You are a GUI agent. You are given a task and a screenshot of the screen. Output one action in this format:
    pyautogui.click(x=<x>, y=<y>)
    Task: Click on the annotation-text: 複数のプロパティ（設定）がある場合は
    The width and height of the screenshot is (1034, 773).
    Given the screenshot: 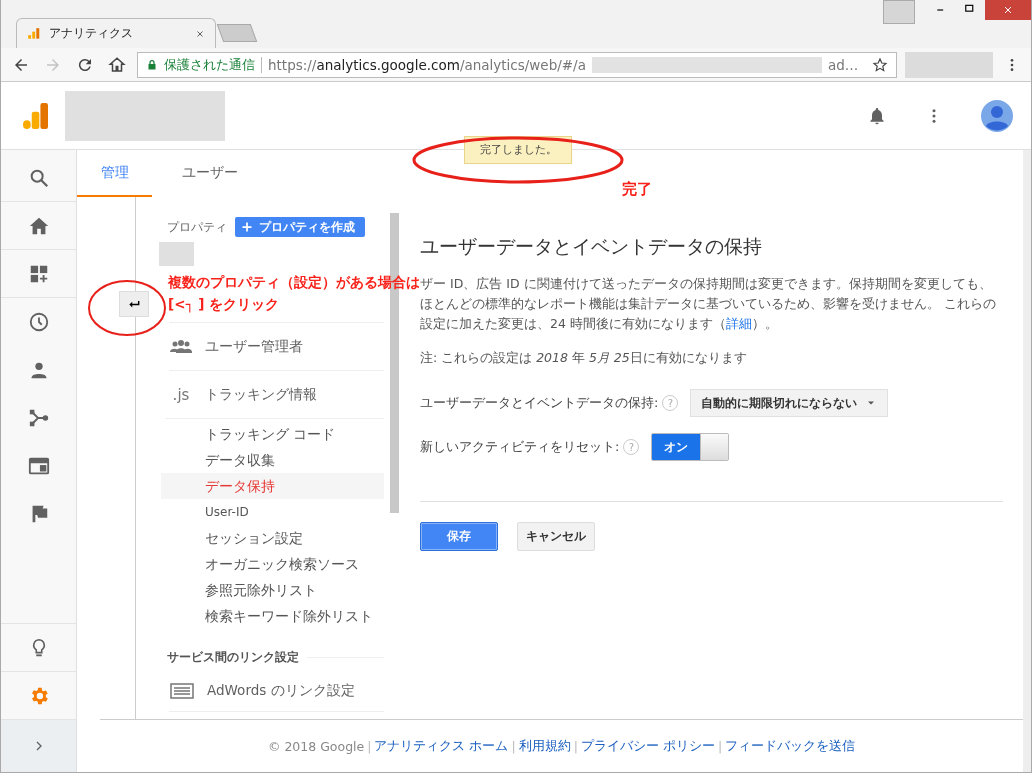 What is the action you would take?
    pyautogui.click(x=294, y=282)
    